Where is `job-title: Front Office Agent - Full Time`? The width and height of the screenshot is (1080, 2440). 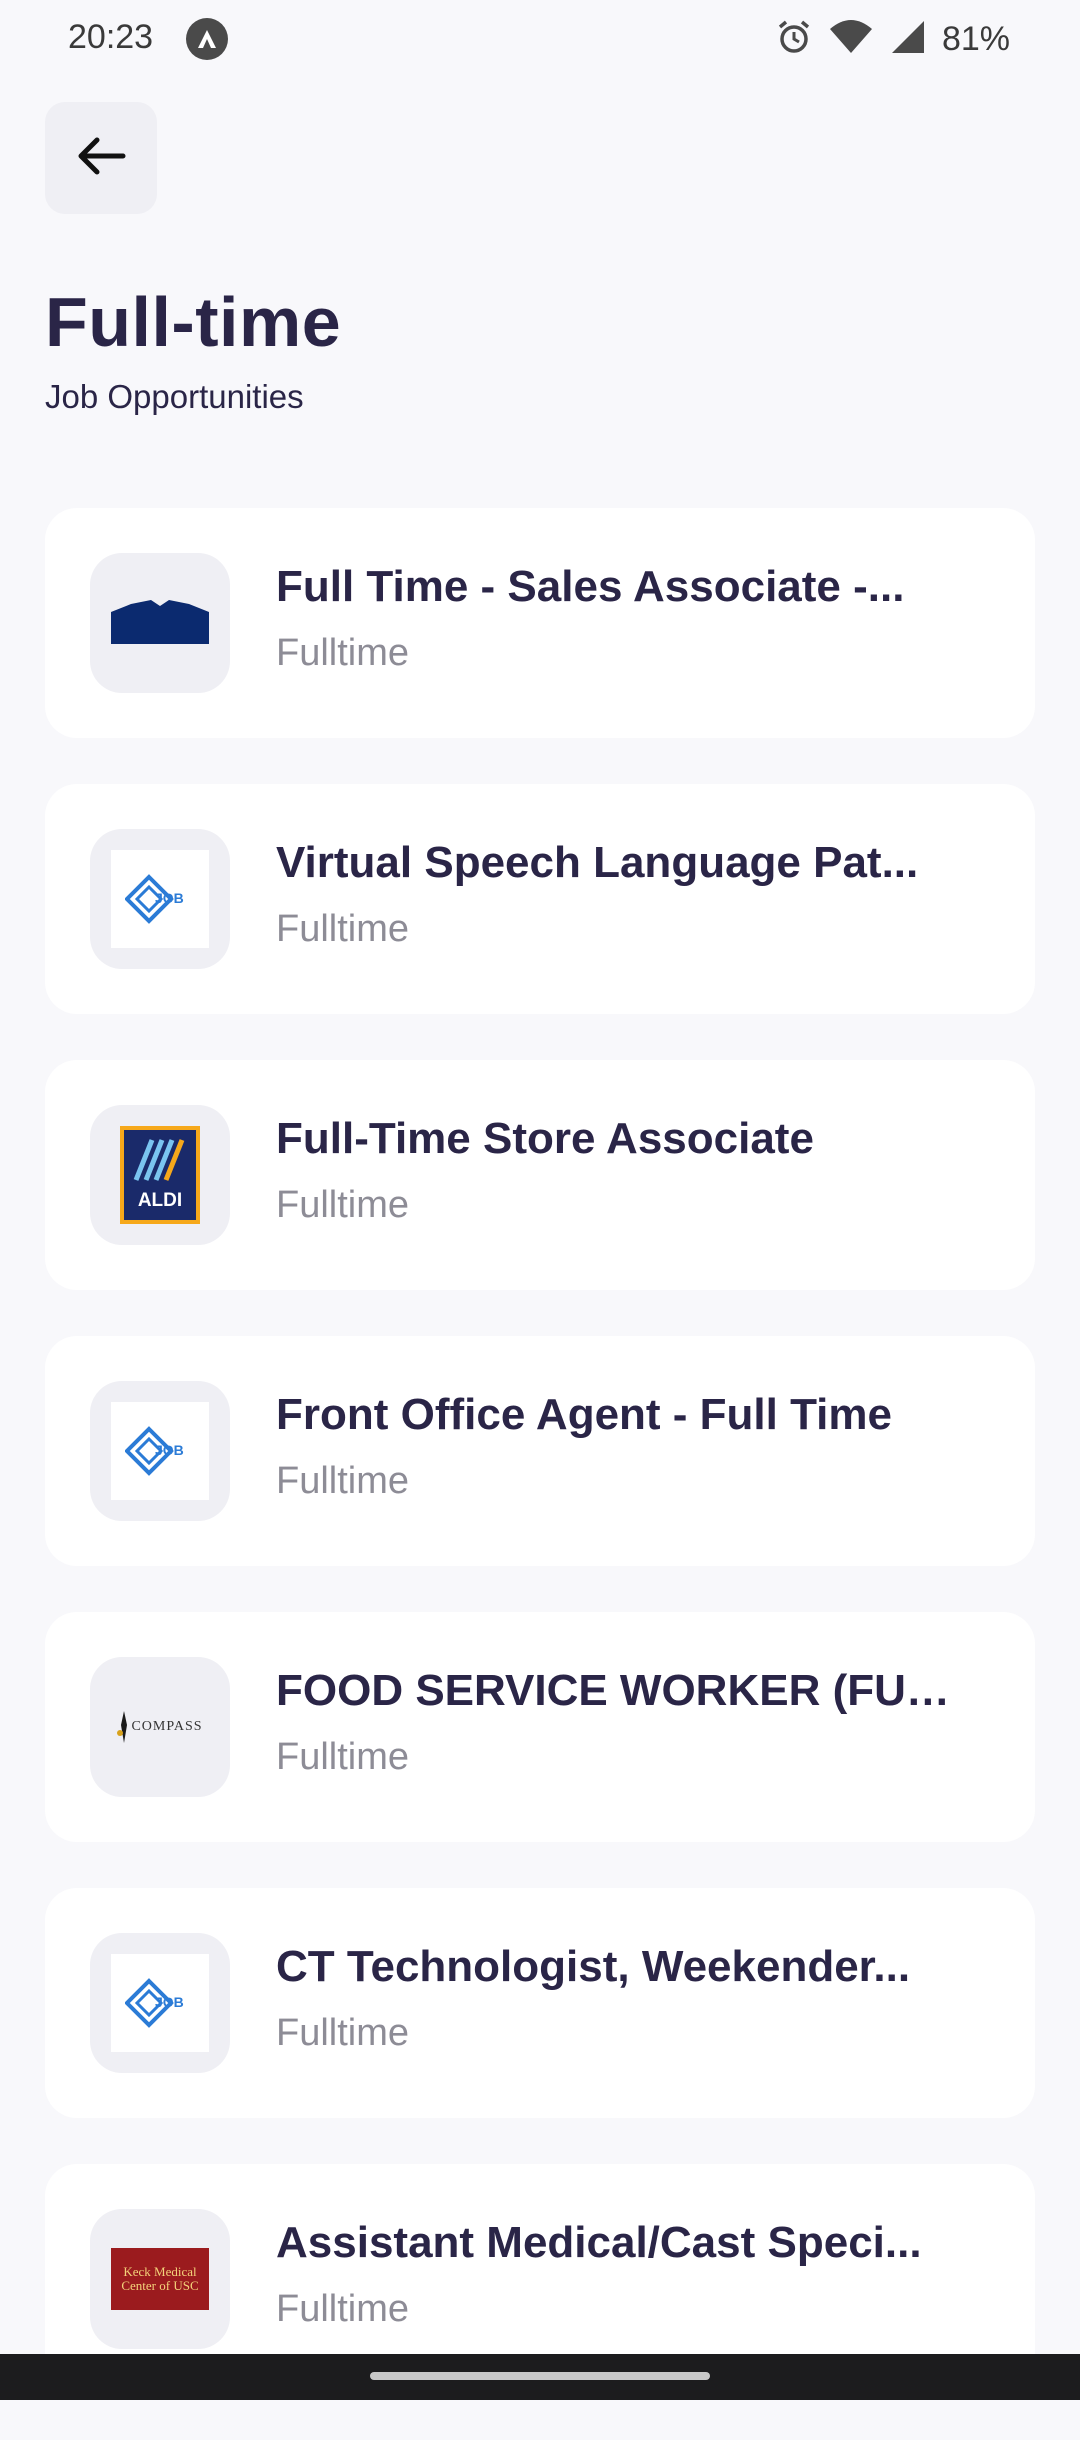
job-title: Front Office Agent - Full Time is located at coordinates (584, 1414).